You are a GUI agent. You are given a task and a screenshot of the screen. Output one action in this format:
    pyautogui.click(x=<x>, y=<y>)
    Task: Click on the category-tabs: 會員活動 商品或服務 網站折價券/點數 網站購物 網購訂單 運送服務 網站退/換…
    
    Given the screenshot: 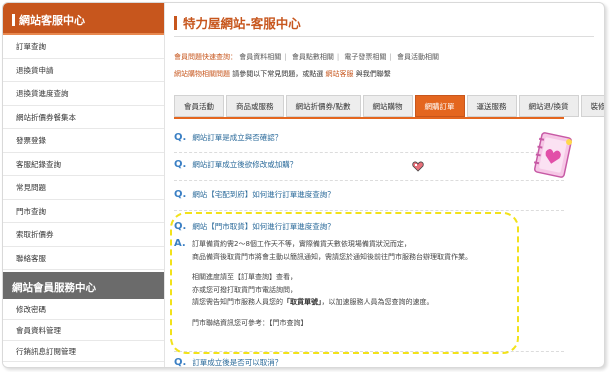 What is the action you would take?
    pyautogui.click(x=389, y=106)
    